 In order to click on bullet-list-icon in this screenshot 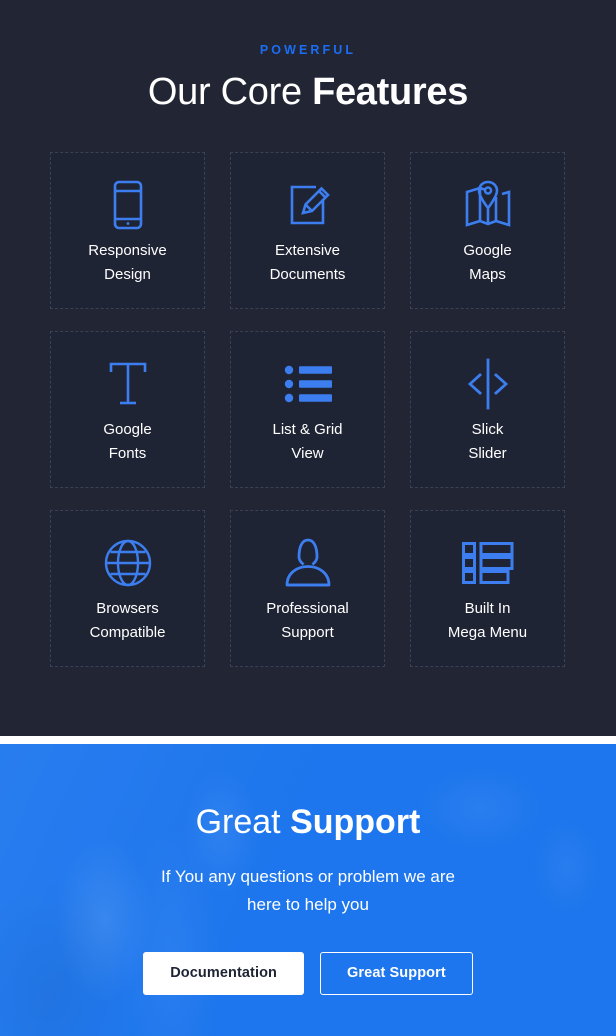, I will do `click(308, 384)`.